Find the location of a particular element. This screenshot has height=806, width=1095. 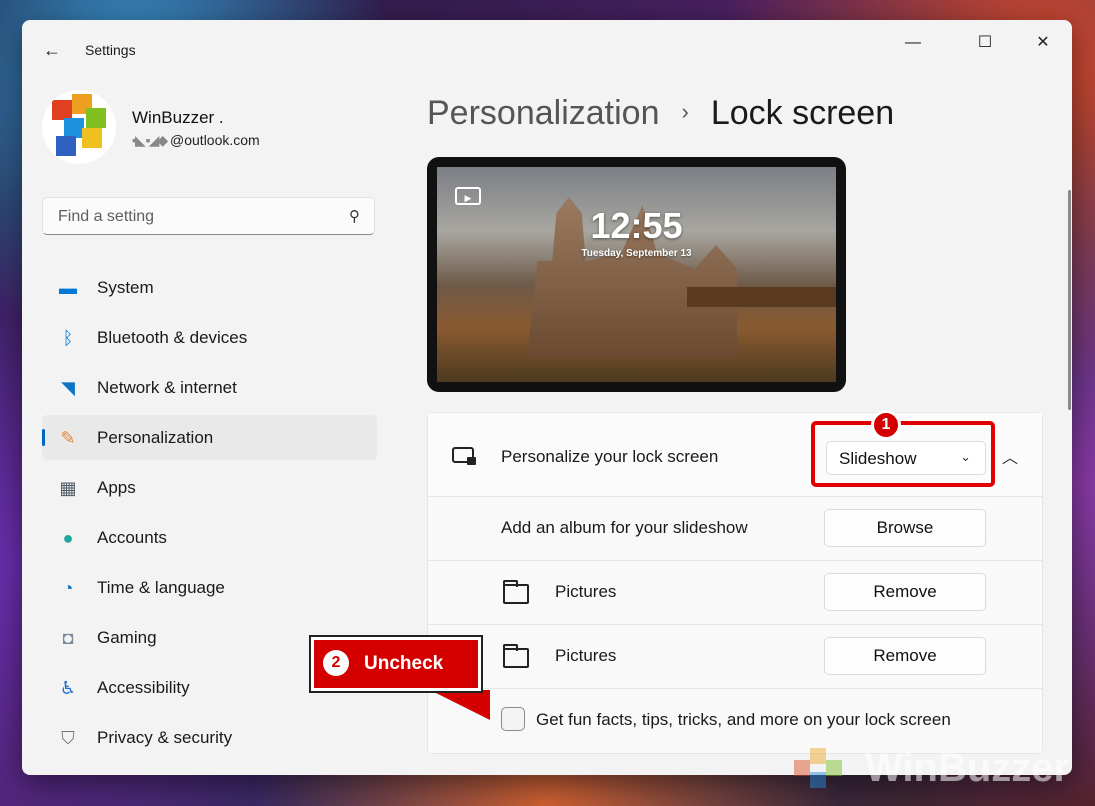

preview-date: Tuesday, September 13 is located at coordinates (636, 253).